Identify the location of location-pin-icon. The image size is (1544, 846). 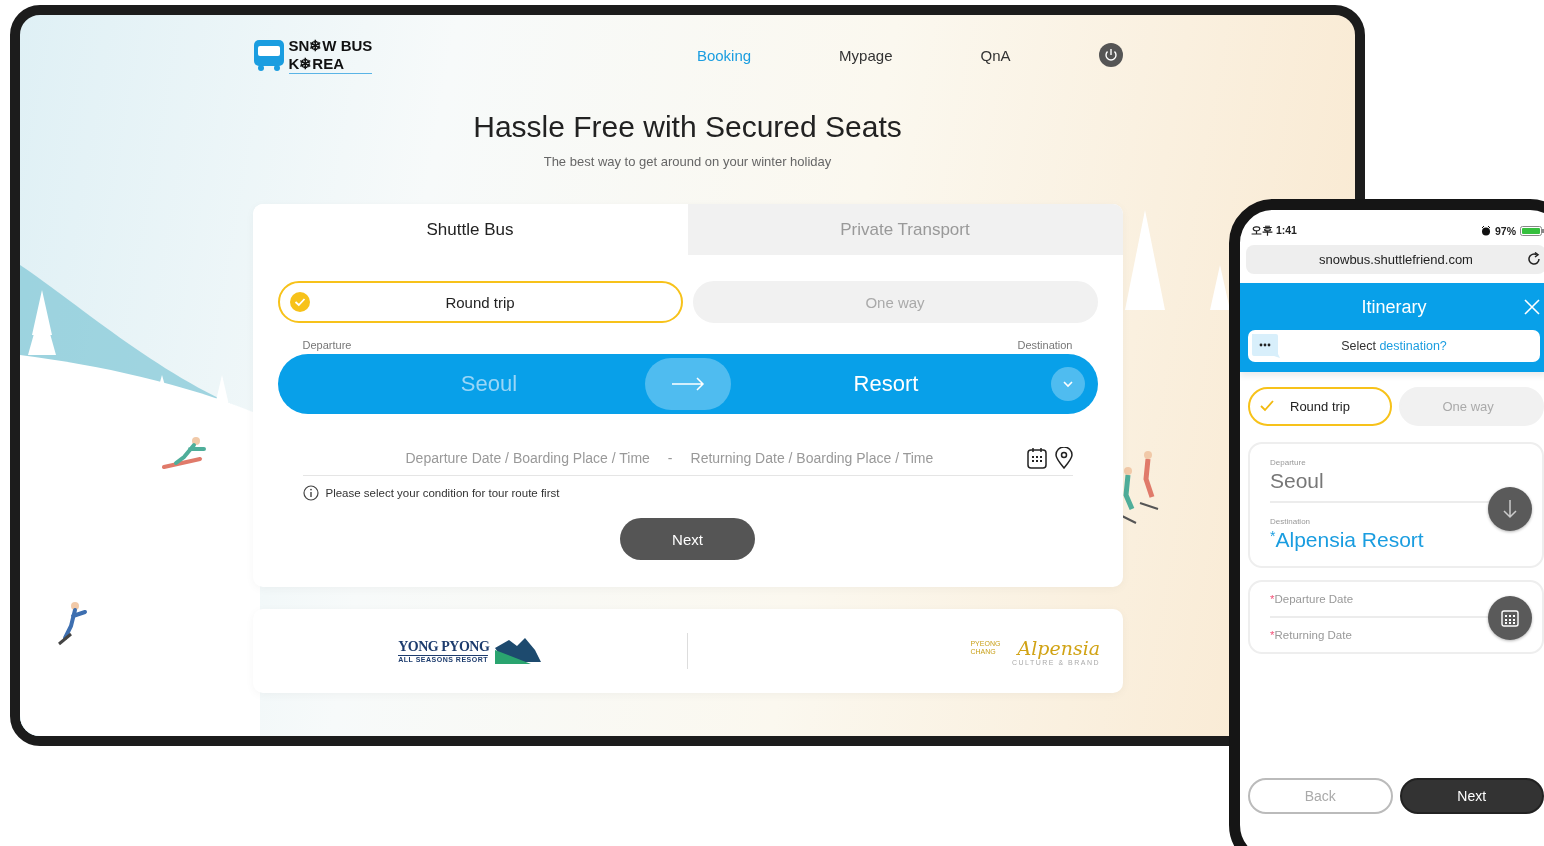
(1063, 458).